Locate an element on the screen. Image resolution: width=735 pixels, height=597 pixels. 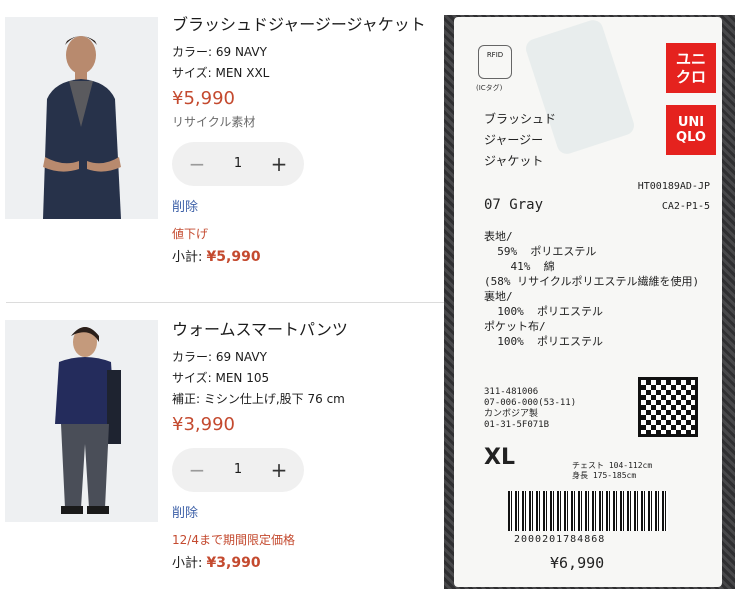
tag-color: 07 Gray is located at coordinates (514, 205).